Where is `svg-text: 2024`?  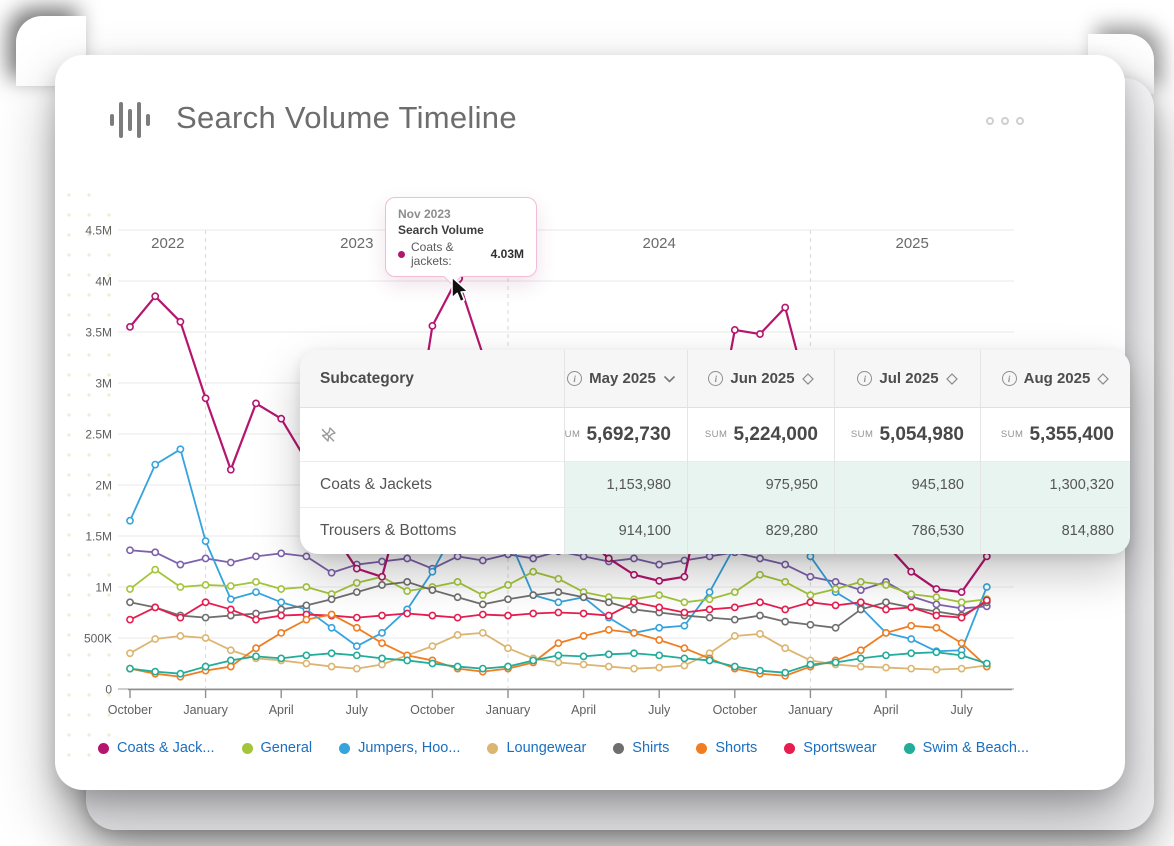
svg-text: 2024 is located at coordinates (659, 243).